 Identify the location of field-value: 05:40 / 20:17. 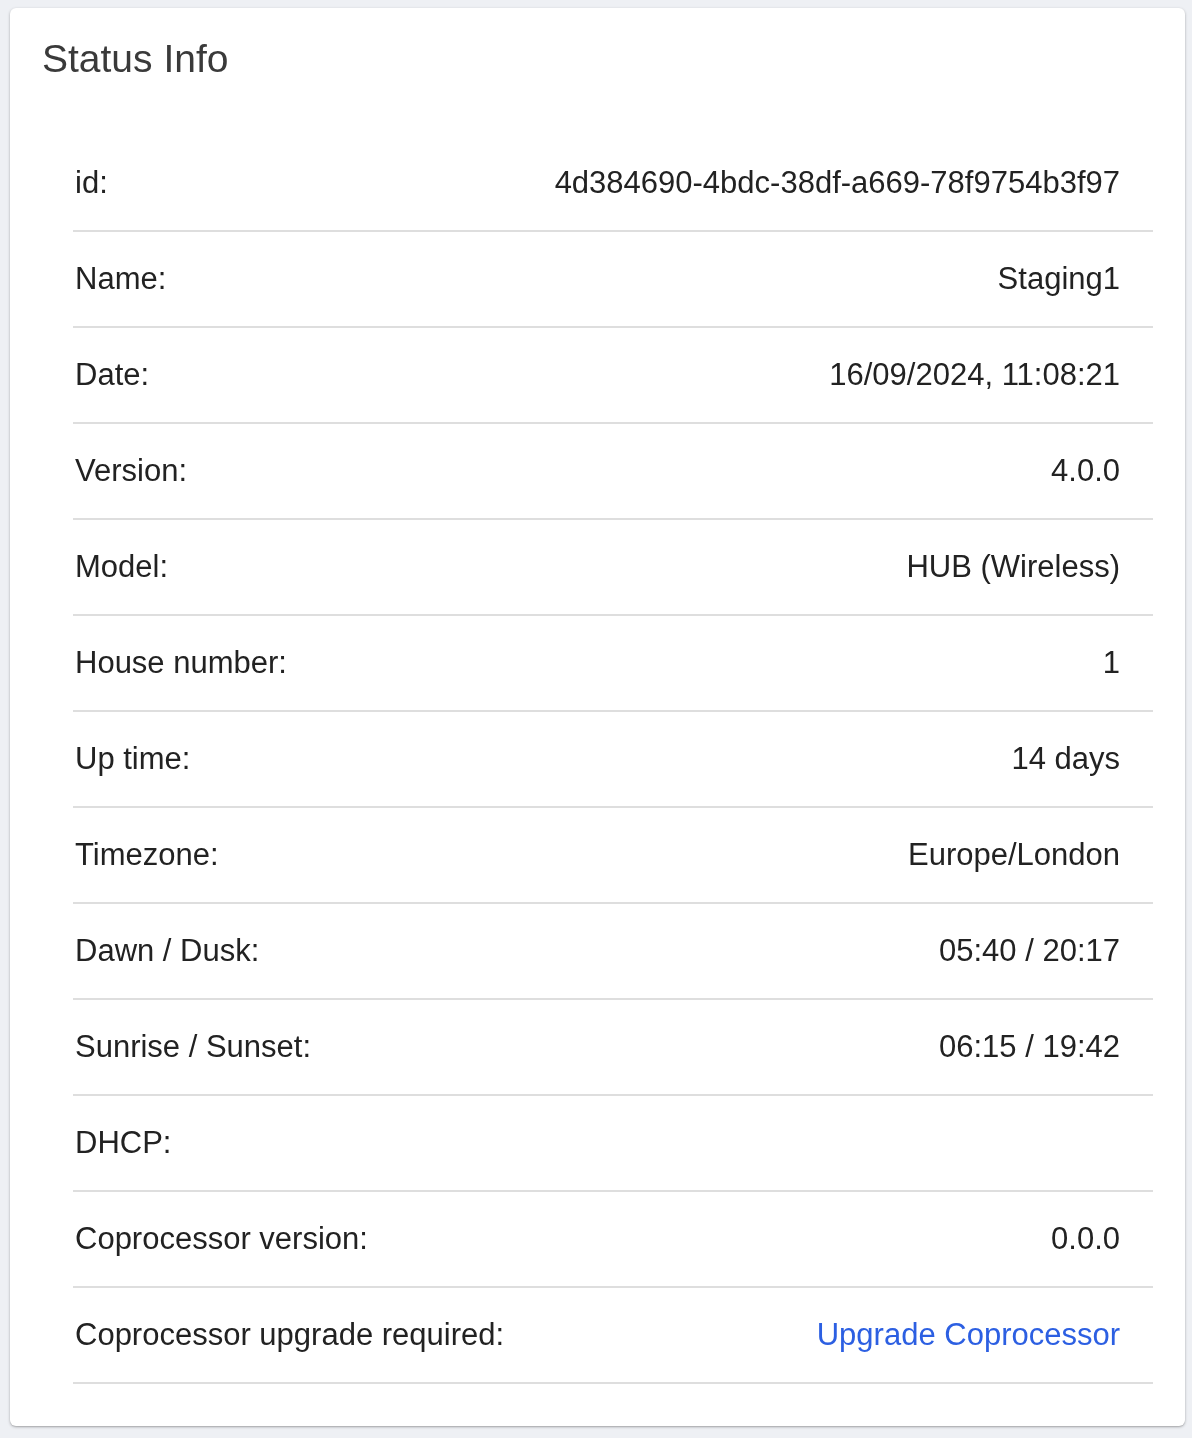
(1029, 951).